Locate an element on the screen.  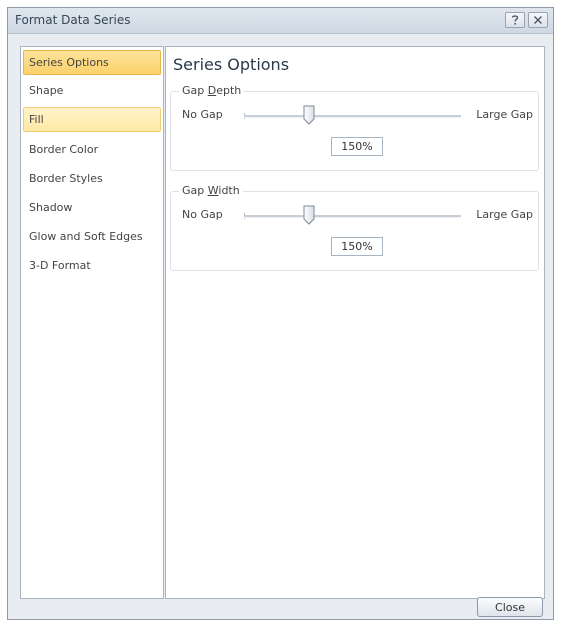
gap-depth-min-label: No Gap is located at coordinates (202, 114).